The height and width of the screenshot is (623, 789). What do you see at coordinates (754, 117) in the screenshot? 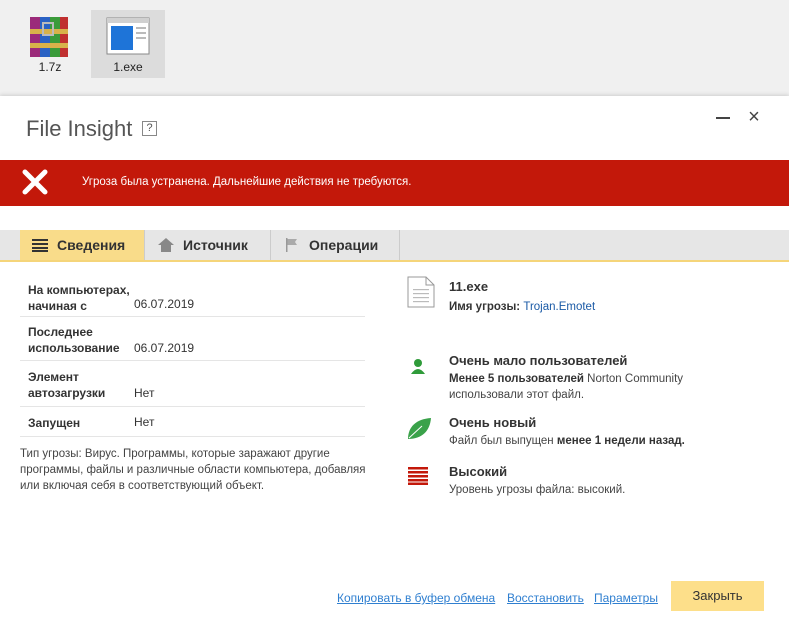
I see `close-window-button: ×` at bounding box center [754, 117].